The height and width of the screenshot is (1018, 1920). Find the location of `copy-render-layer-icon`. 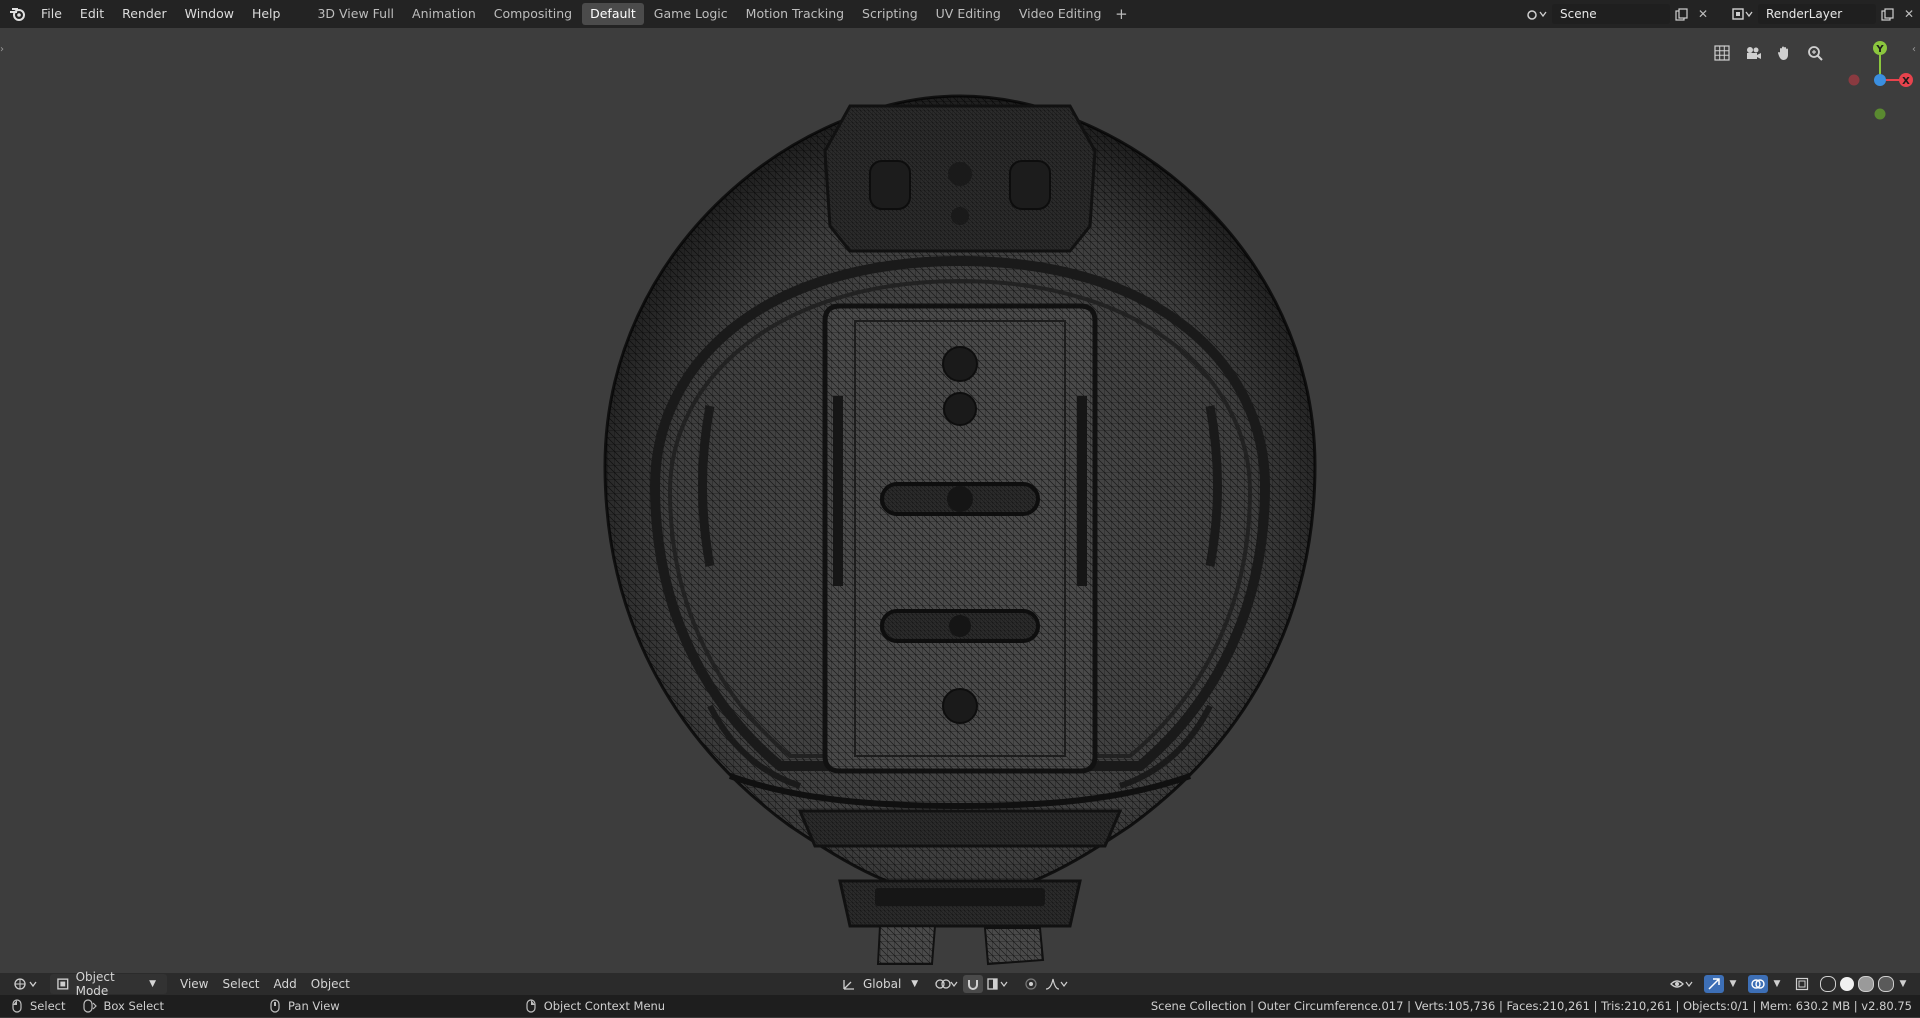

copy-render-layer-icon is located at coordinates (1887, 14).